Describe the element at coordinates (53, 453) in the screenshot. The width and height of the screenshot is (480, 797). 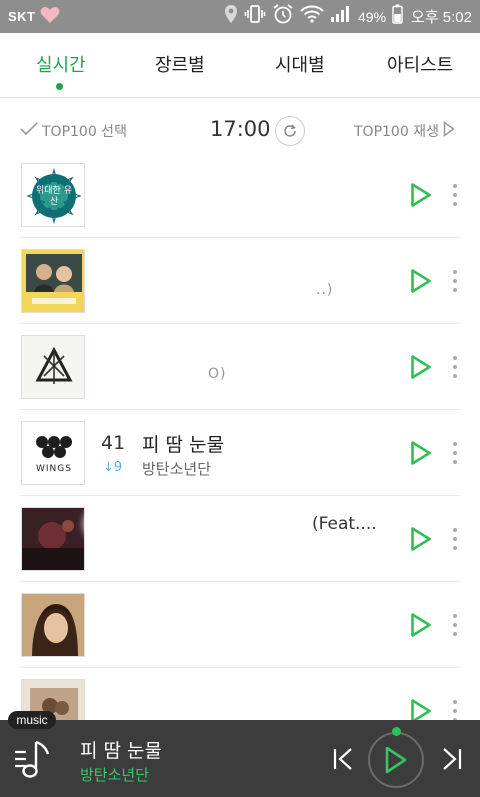
I see `album-cover: WINGS` at that location.